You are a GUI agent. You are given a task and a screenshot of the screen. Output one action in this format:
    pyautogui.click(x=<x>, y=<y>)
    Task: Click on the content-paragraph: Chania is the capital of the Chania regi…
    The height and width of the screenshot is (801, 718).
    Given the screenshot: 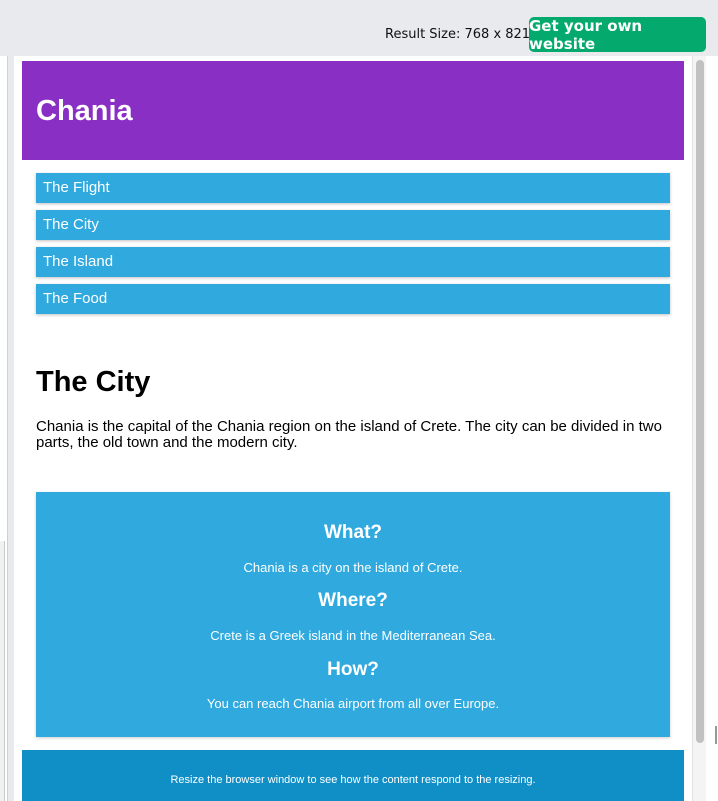 What is the action you would take?
    pyautogui.click(x=349, y=434)
    